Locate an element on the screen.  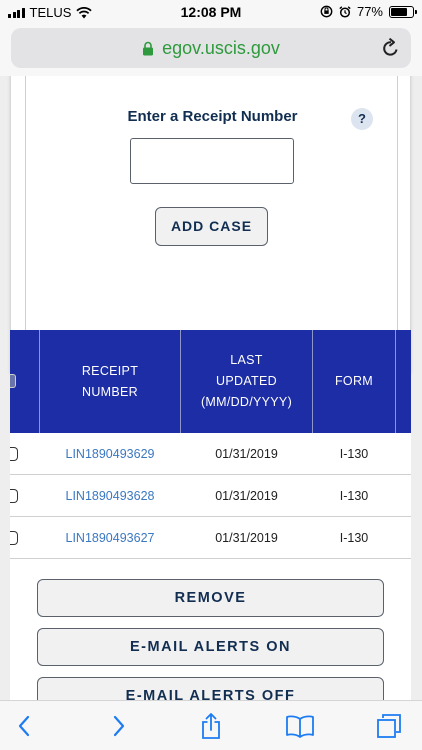
battery-icon is located at coordinates (403, 11).